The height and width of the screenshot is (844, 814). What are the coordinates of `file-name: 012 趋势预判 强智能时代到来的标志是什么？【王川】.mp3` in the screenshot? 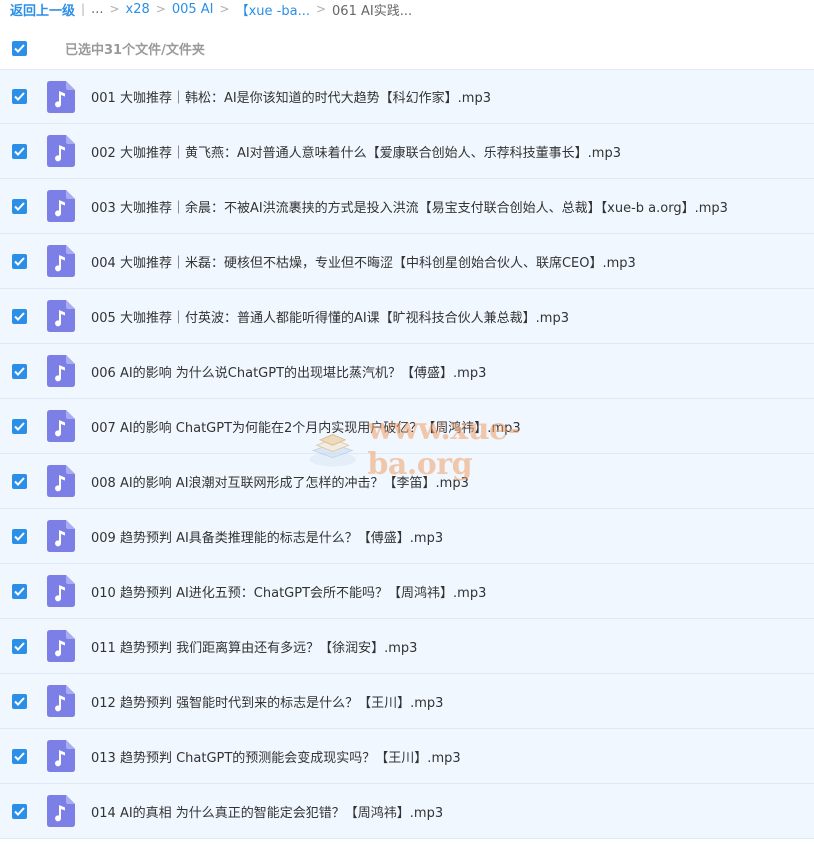 It's located at (267, 701).